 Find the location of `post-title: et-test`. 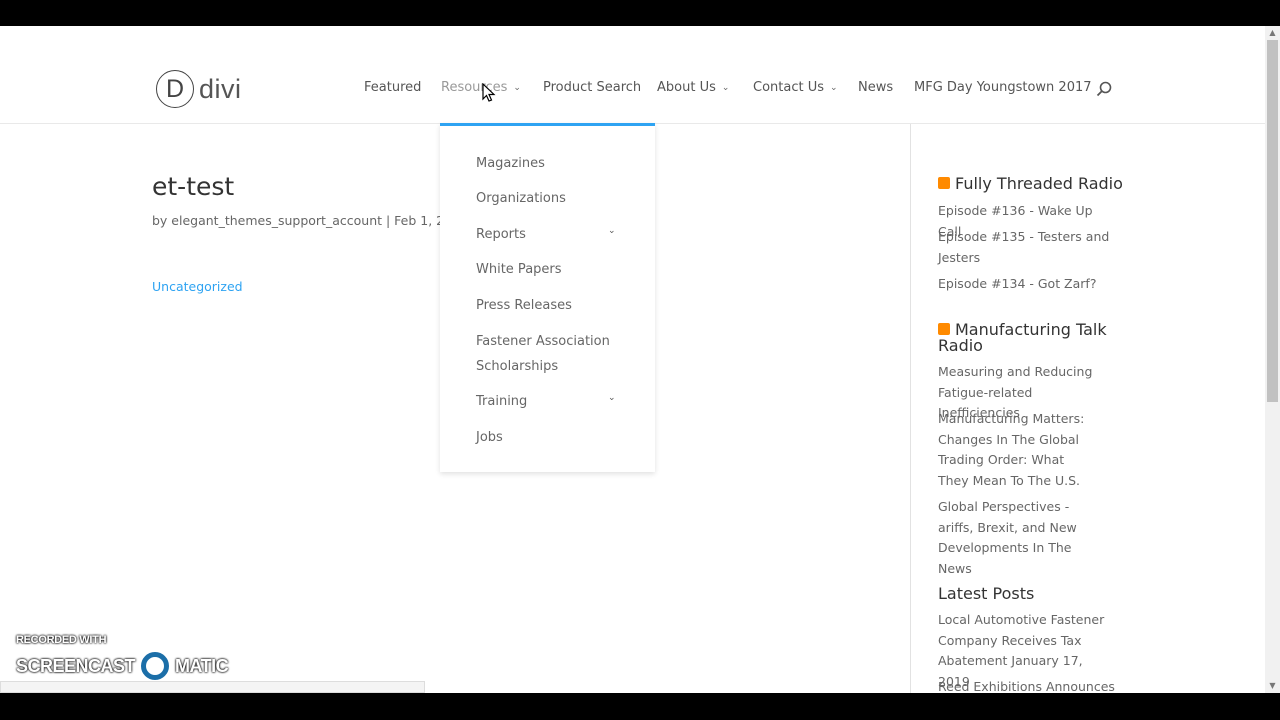

post-title: et-test is located at coordinates (193, 186).